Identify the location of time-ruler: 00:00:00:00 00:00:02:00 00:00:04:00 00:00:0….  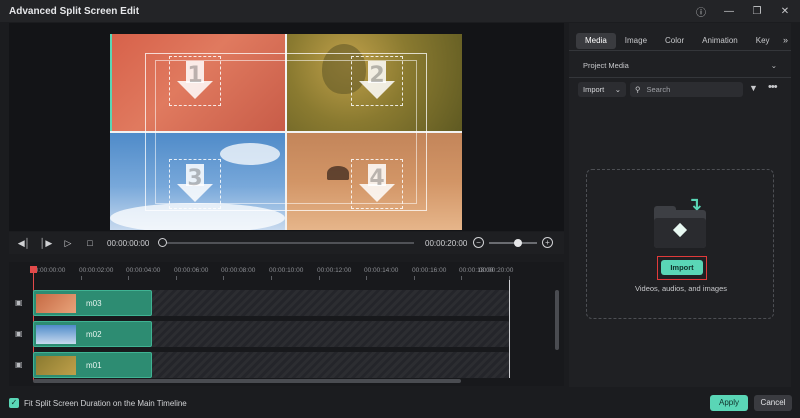
(297, 271).